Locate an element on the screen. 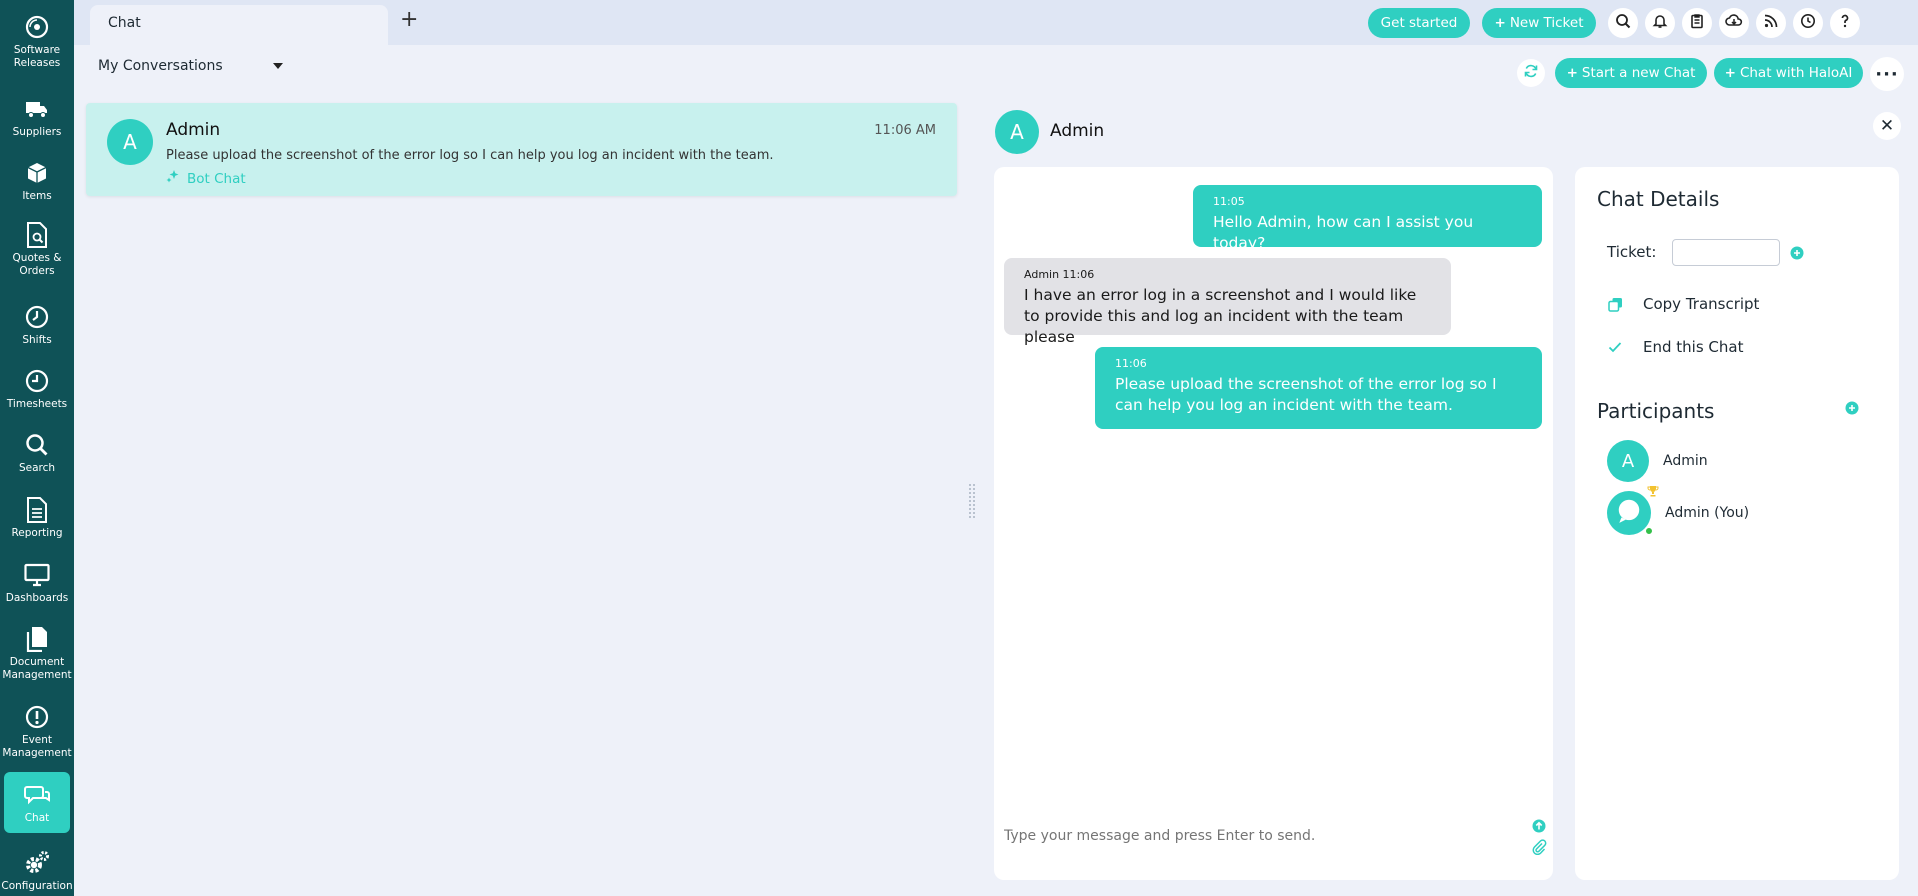  sidebar-item-dashboards: Dashboards is located at coordinates (37, 583).